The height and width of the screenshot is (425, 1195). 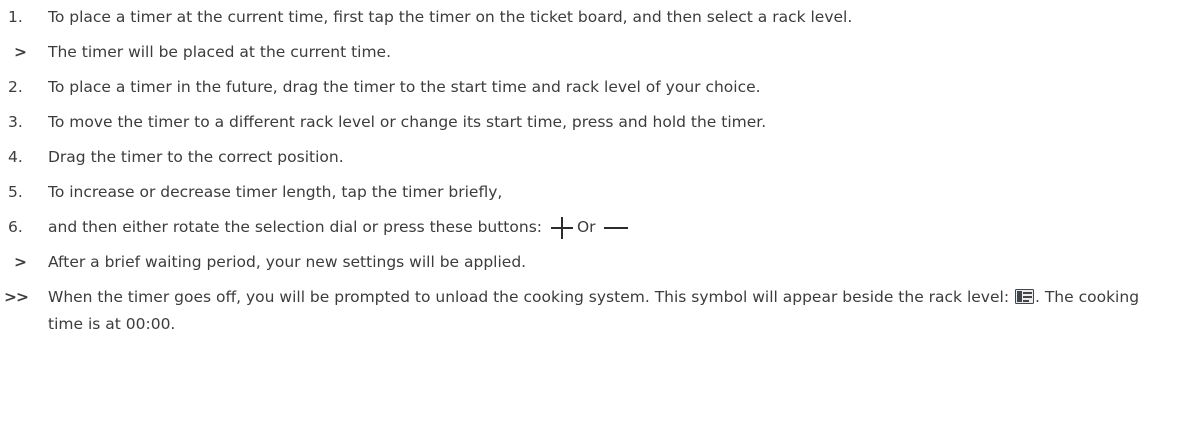 I want to click on step-marker: 2., so click(x=15, y=87).